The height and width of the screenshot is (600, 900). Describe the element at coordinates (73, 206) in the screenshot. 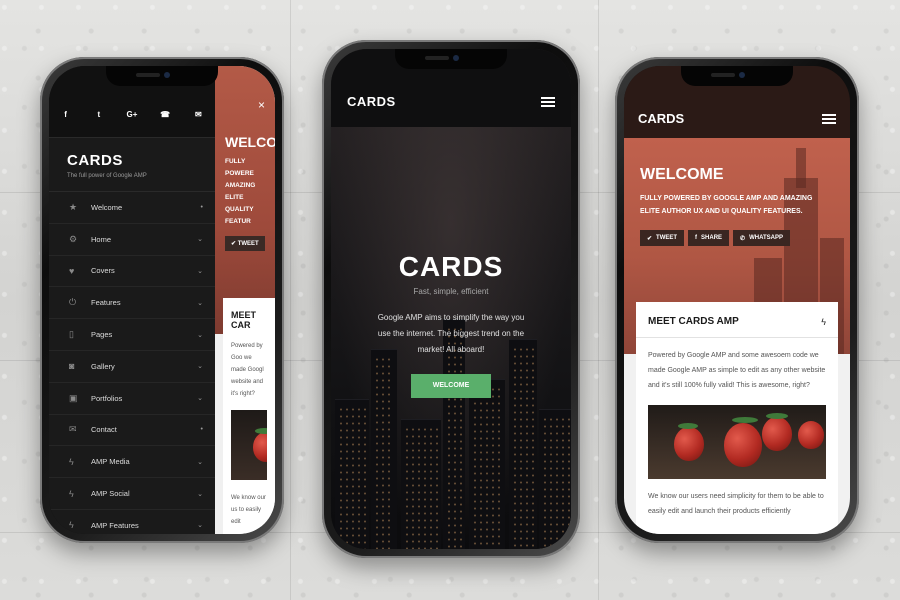

I see `star-icon: ★` at that location.